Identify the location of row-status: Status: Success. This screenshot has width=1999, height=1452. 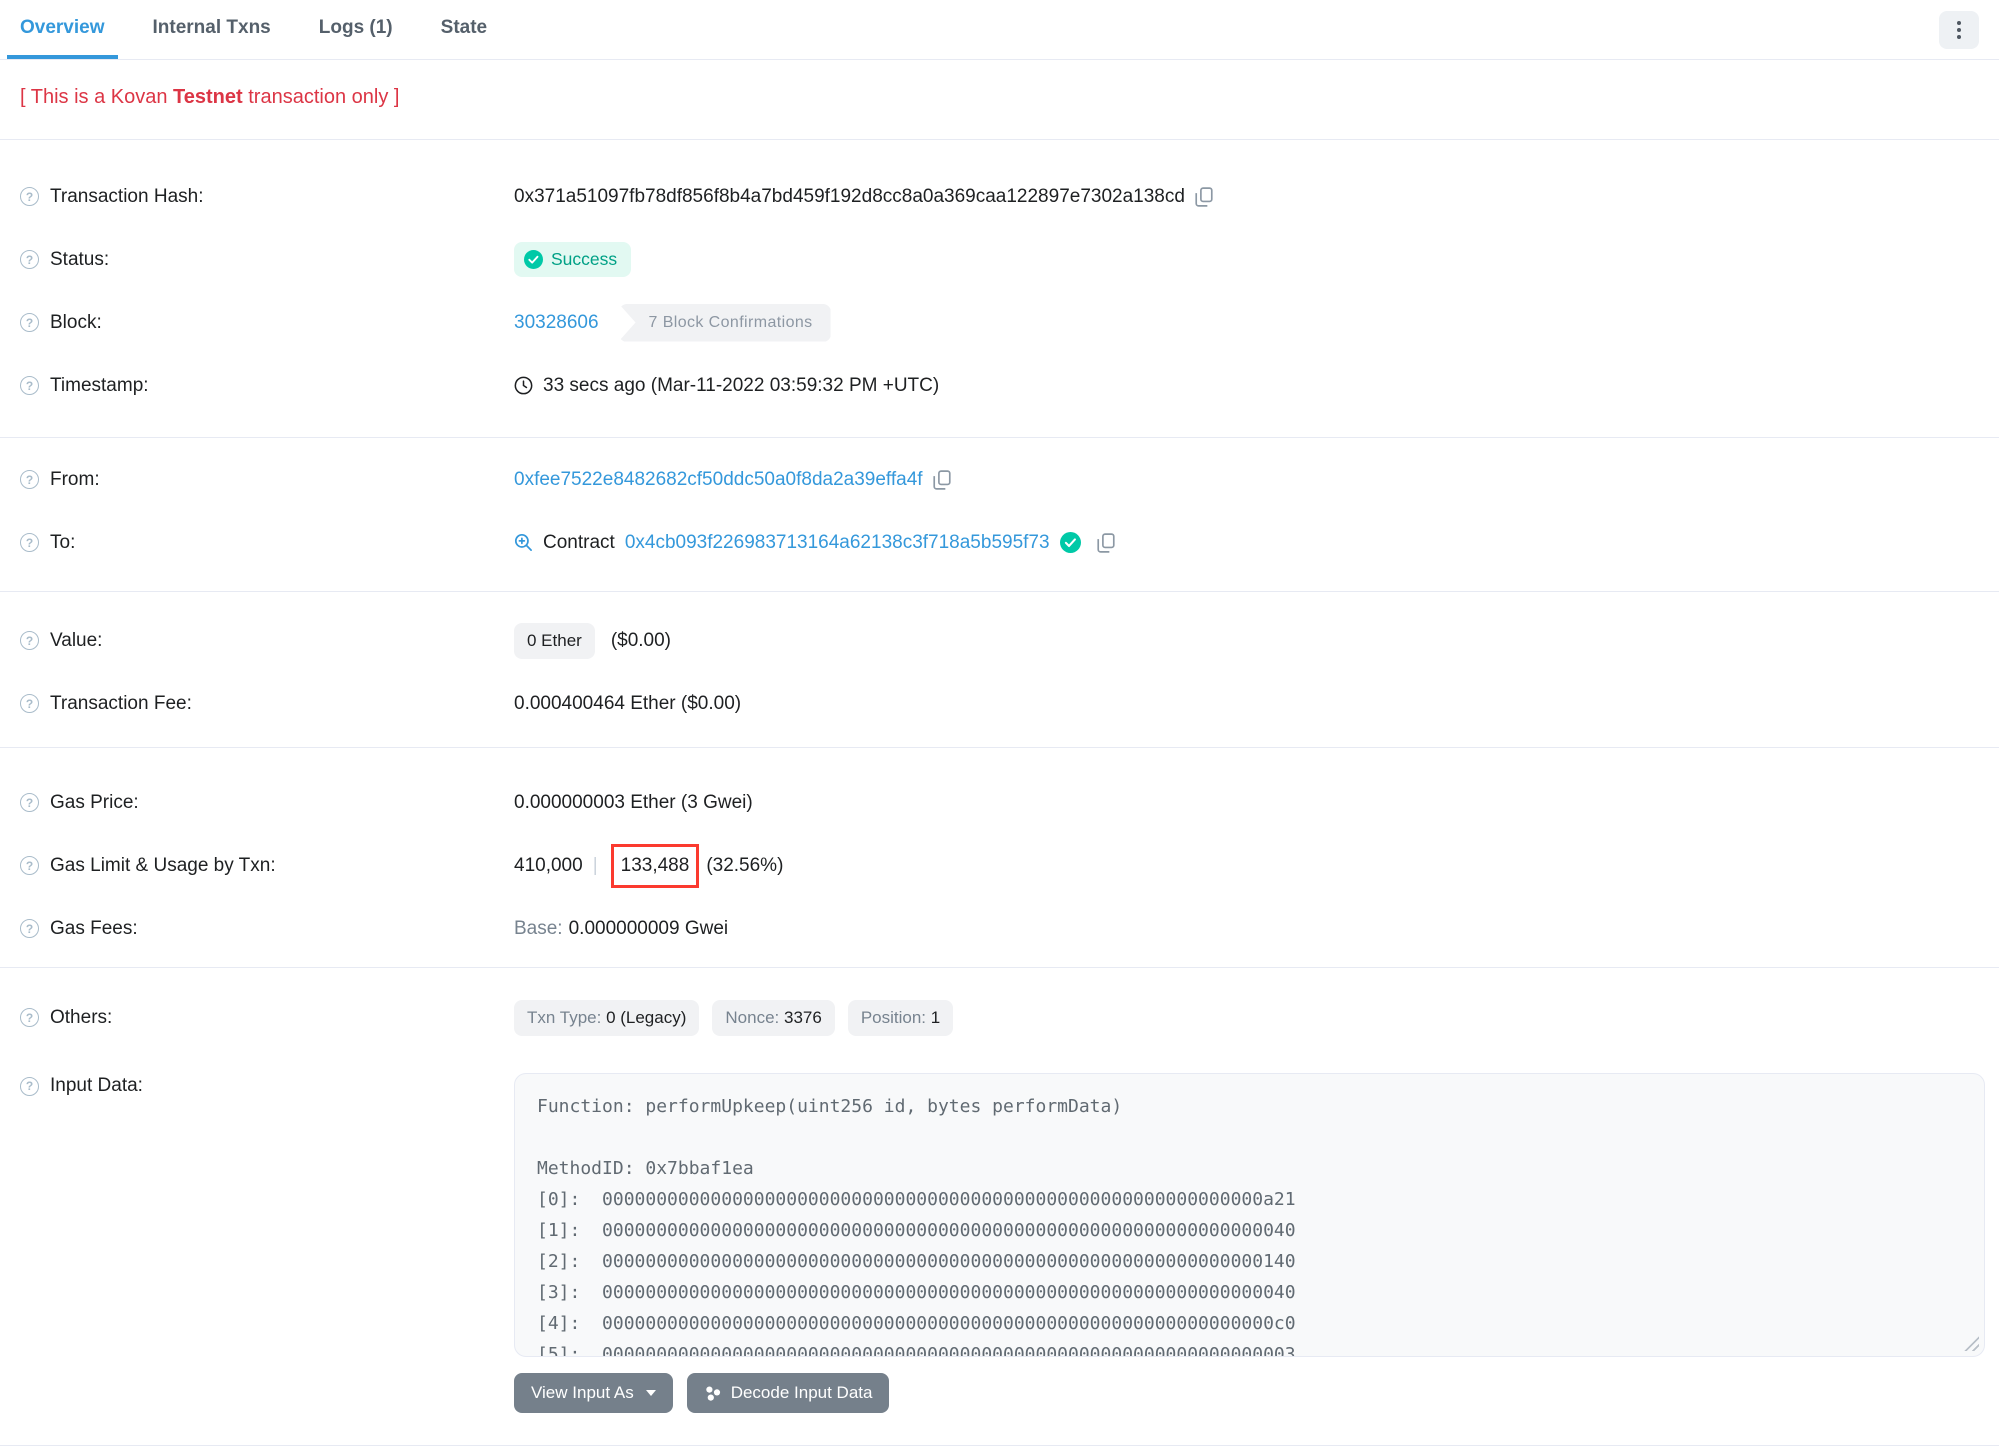
(999, 259).